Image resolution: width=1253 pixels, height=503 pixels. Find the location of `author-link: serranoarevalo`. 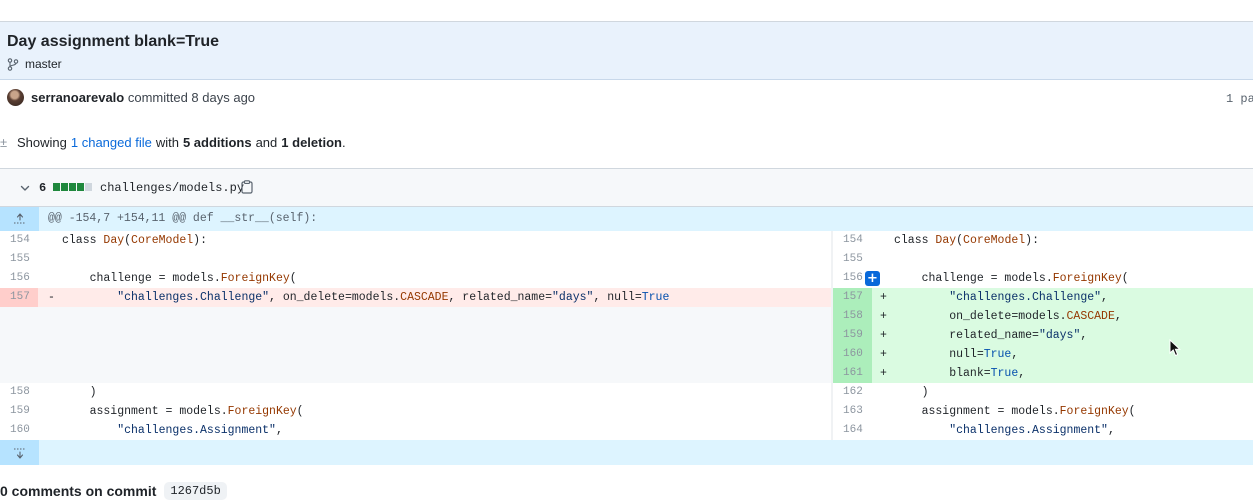

author-link: serranoarevalo is located at coordinates (77, 97).